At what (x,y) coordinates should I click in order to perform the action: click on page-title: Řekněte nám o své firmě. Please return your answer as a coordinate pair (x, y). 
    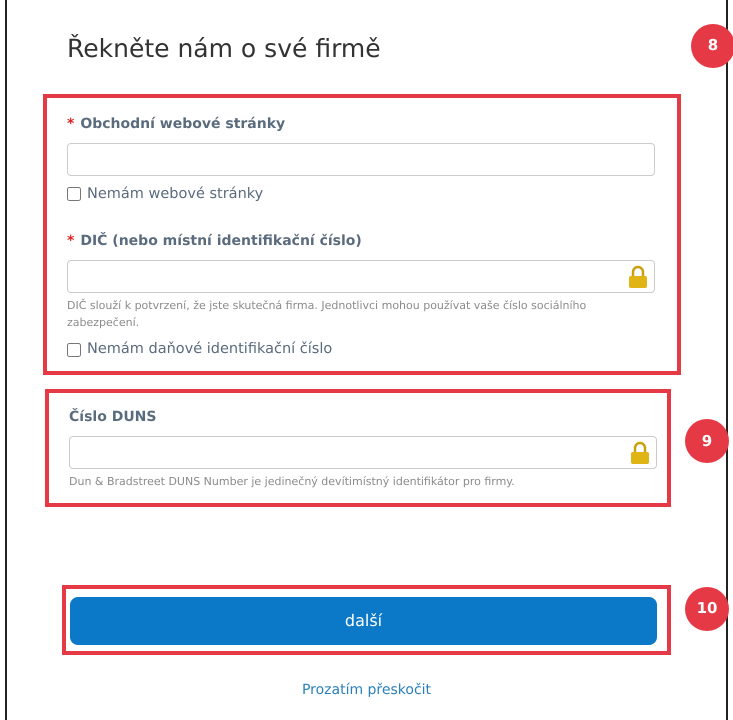
    Looking at the image, I should click on (224, 49).